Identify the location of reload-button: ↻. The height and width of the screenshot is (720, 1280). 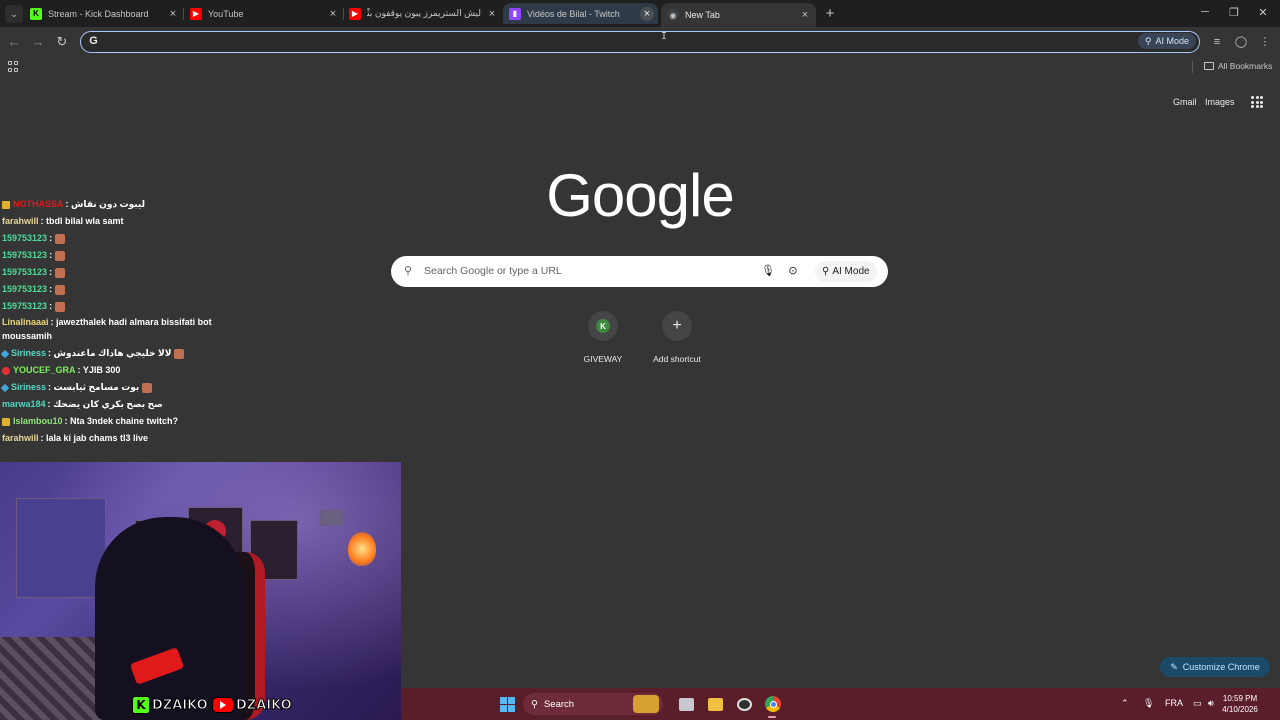
(62, 42).